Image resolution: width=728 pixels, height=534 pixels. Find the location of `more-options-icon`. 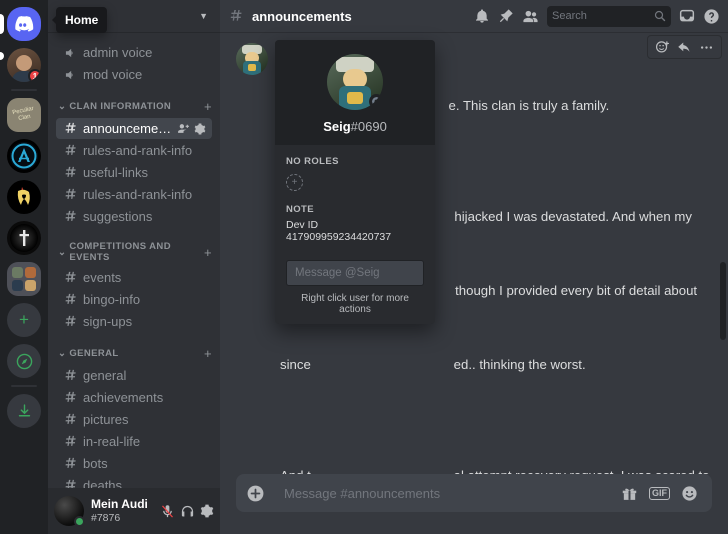

more-options-icon is located at coordinates (706, 47).